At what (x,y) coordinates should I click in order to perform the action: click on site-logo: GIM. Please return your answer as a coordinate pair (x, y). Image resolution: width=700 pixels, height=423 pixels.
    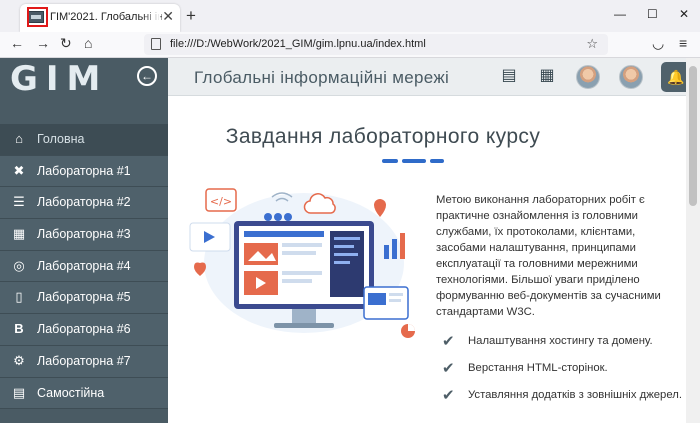
    Looking at the image, I should click on (59, 79).